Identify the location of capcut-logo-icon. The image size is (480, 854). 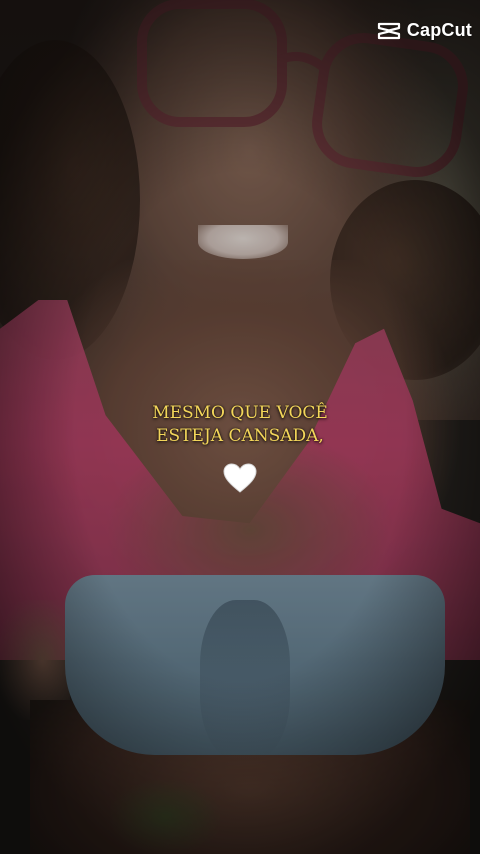
(388, 30).